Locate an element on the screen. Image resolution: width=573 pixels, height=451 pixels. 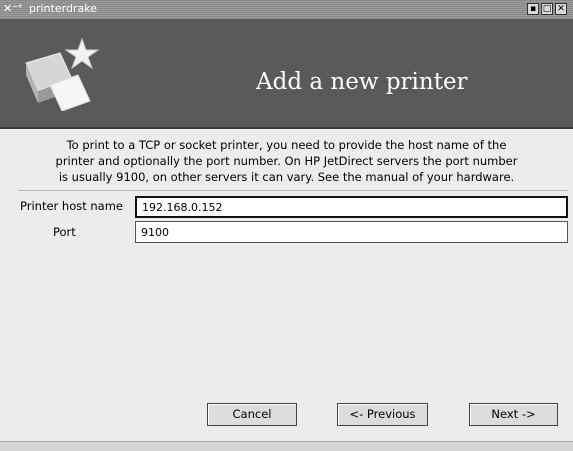
port-label: Port is located at coordinates (64, 232).